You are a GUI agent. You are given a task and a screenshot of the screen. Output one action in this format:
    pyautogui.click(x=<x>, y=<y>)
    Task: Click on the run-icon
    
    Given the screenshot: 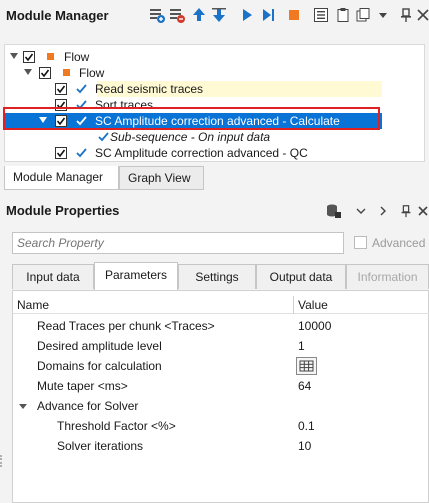 What is the action you would take?
    pyautogui.click(x=247, y=15)
    